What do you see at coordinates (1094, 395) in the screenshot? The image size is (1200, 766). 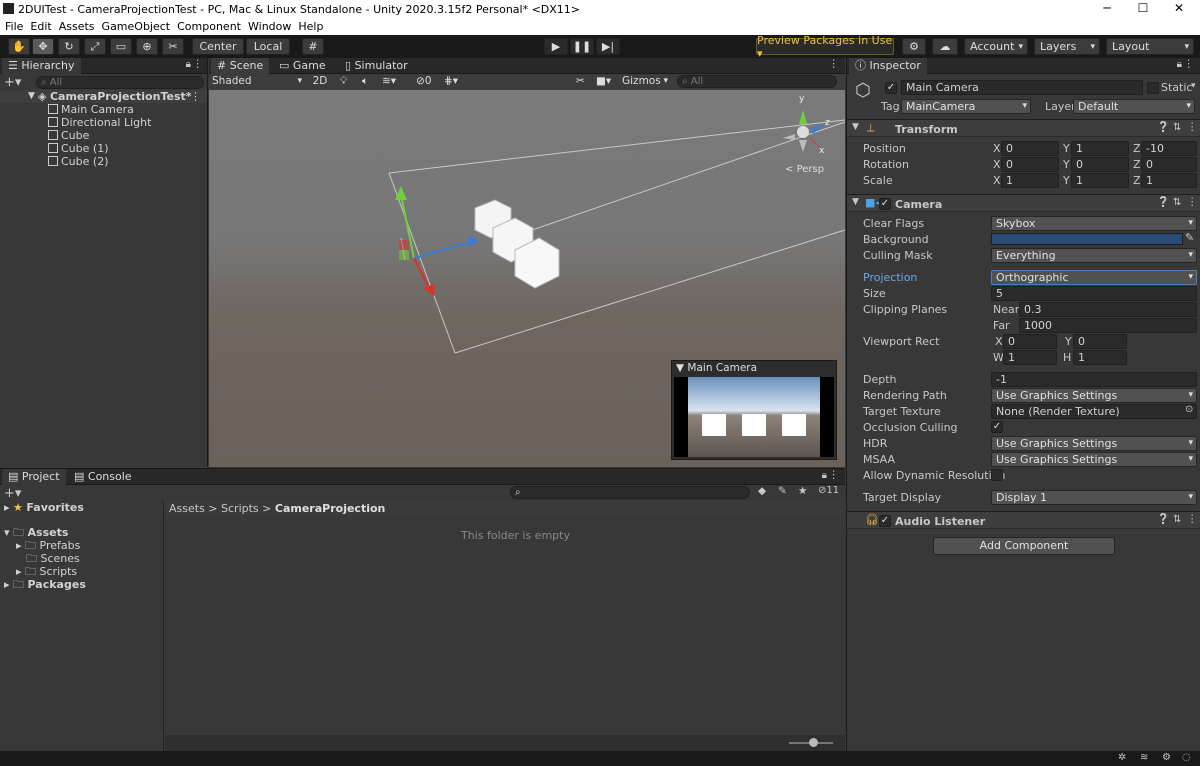 I see `rendering-path-dropdown: Use Graphics Settings` at bounding box center [1094, 395].